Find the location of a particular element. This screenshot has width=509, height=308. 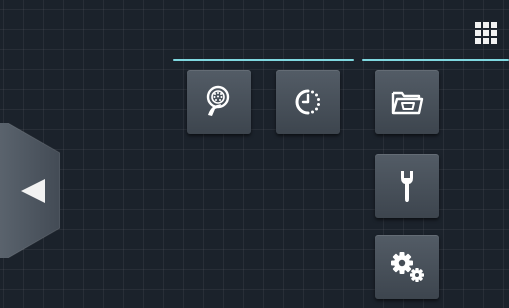

service-button is located at coordinates (407, 186).